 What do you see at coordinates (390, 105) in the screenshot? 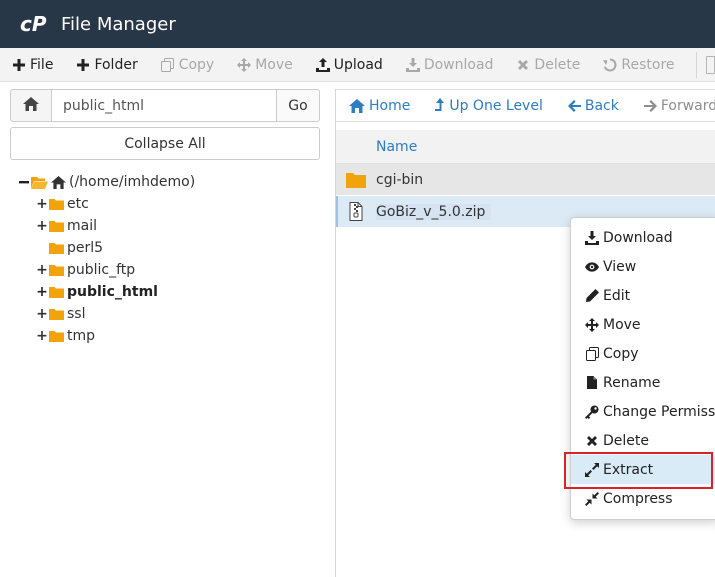
I see `home-label: Home` at bounding box center [390, 105].